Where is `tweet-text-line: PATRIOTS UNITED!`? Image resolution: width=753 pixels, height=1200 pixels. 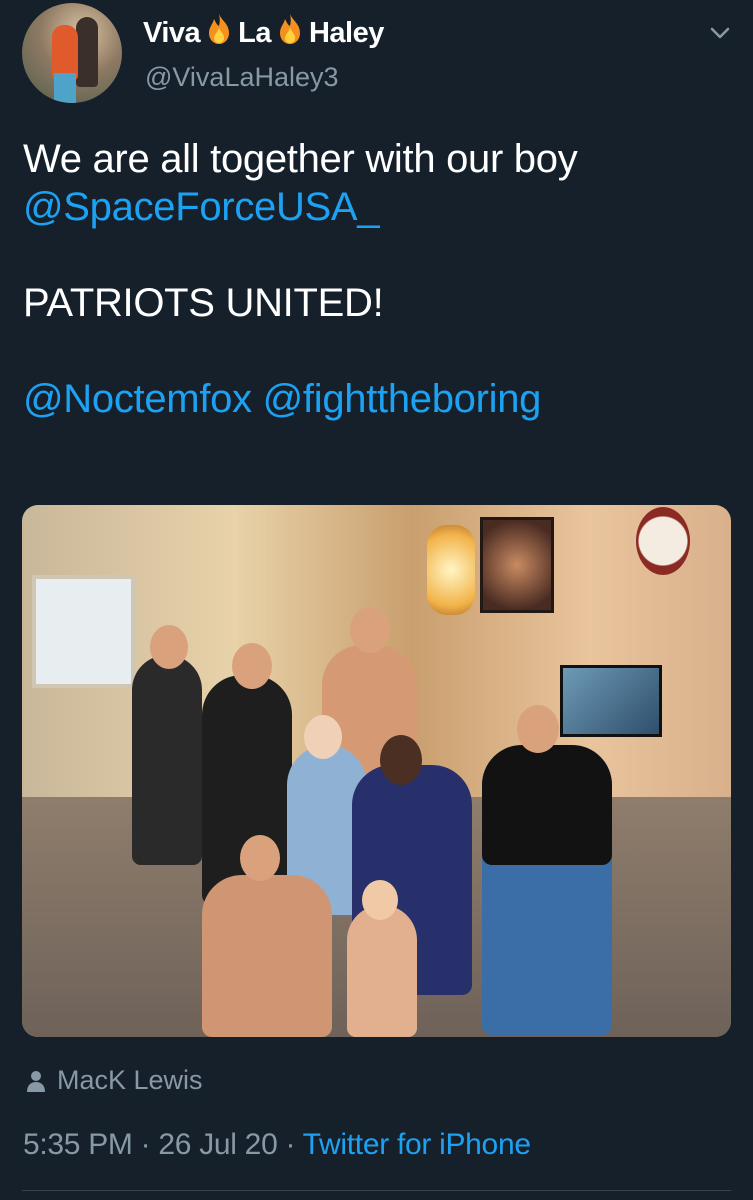
tweet-text-line: PATRIOTS UNITED! is located at coordinates (203, 303).